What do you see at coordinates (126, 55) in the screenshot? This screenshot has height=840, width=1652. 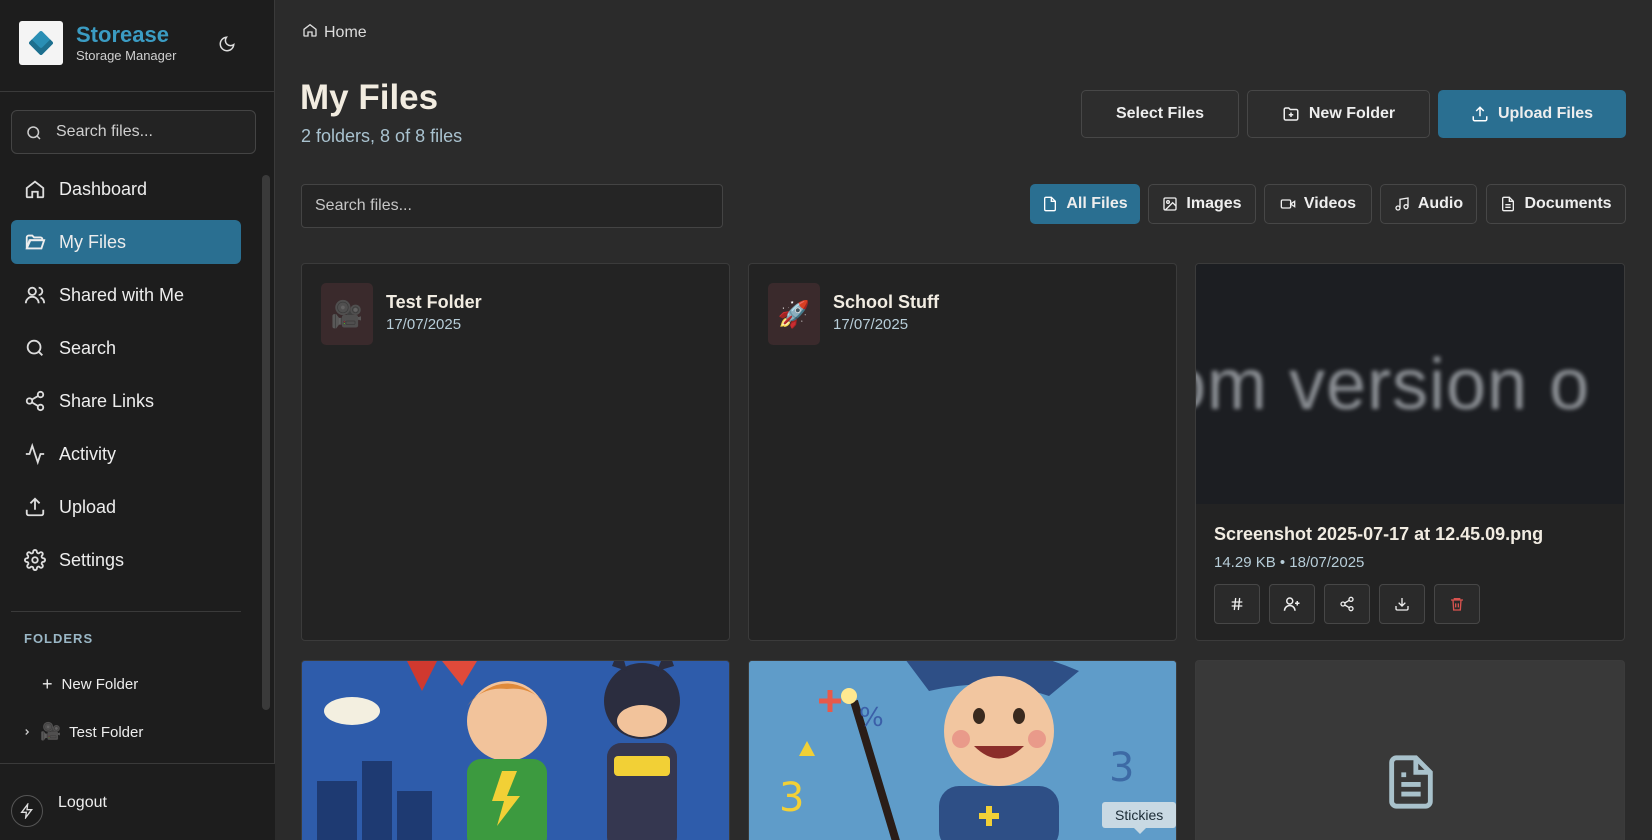 I see `app-subtitle: Storage Manager` at bounding box center [126, 55].